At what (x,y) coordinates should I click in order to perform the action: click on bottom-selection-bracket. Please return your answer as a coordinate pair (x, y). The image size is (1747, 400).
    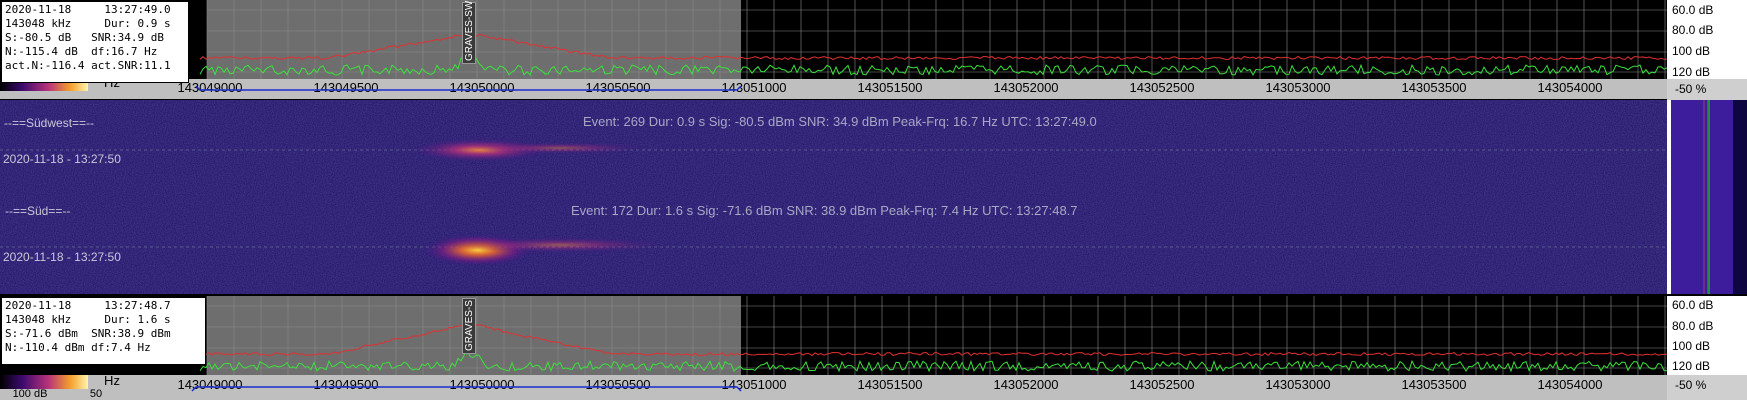
    Looking at the image, I should click on (466, 389).